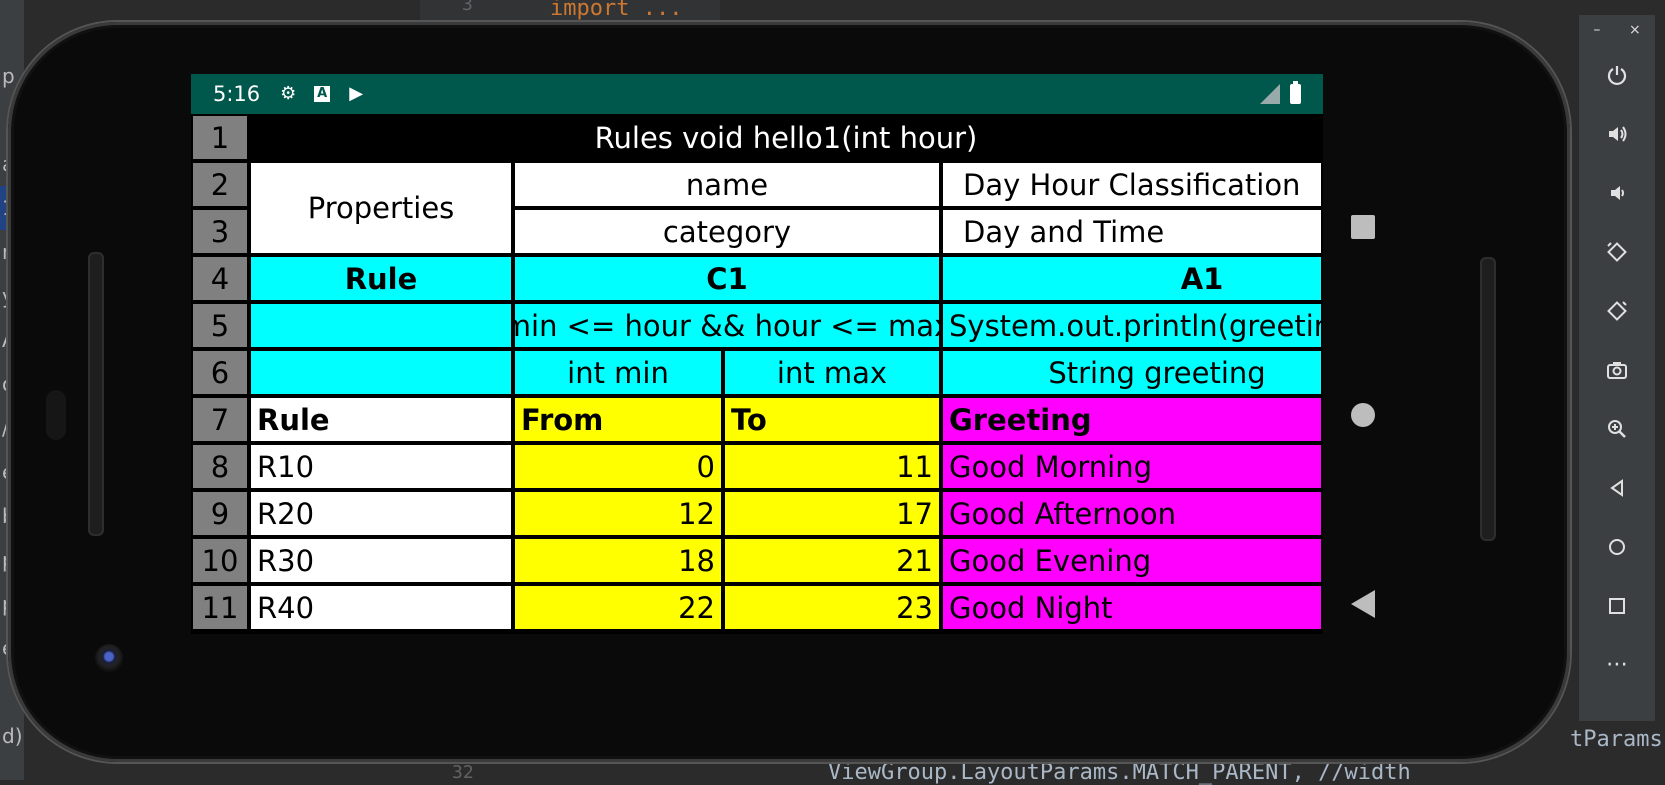 The width and height of the screenshot is (1665, 785). What do you see at coordinates (381, 466) in the screenshot?
I see `rule-cell: R10` at bounding box center [381, 466].